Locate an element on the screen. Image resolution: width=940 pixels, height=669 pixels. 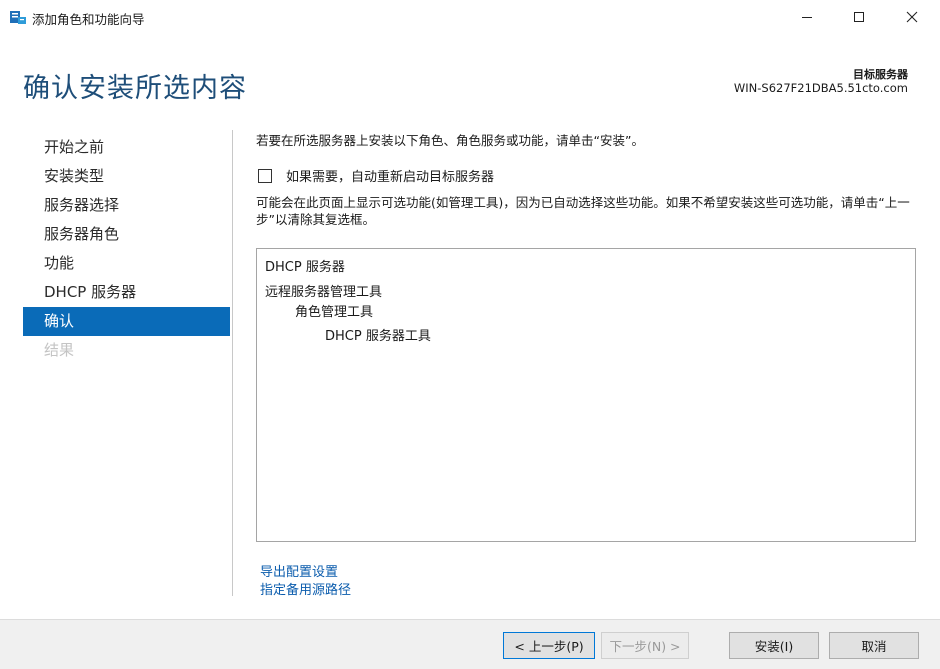
close-icon is located at coordinates (912, 17).